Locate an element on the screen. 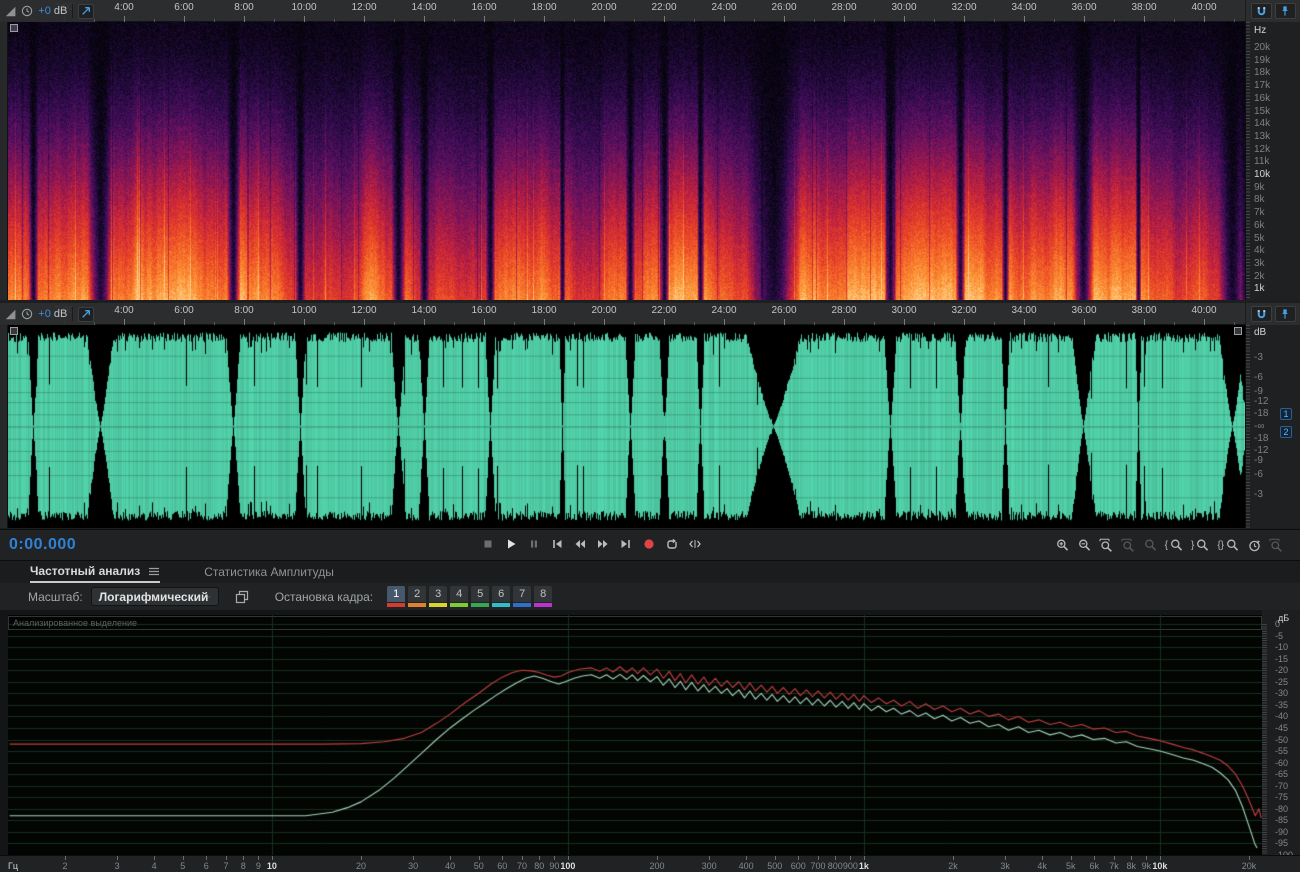  stop-button is located at coordinates (488, 544).